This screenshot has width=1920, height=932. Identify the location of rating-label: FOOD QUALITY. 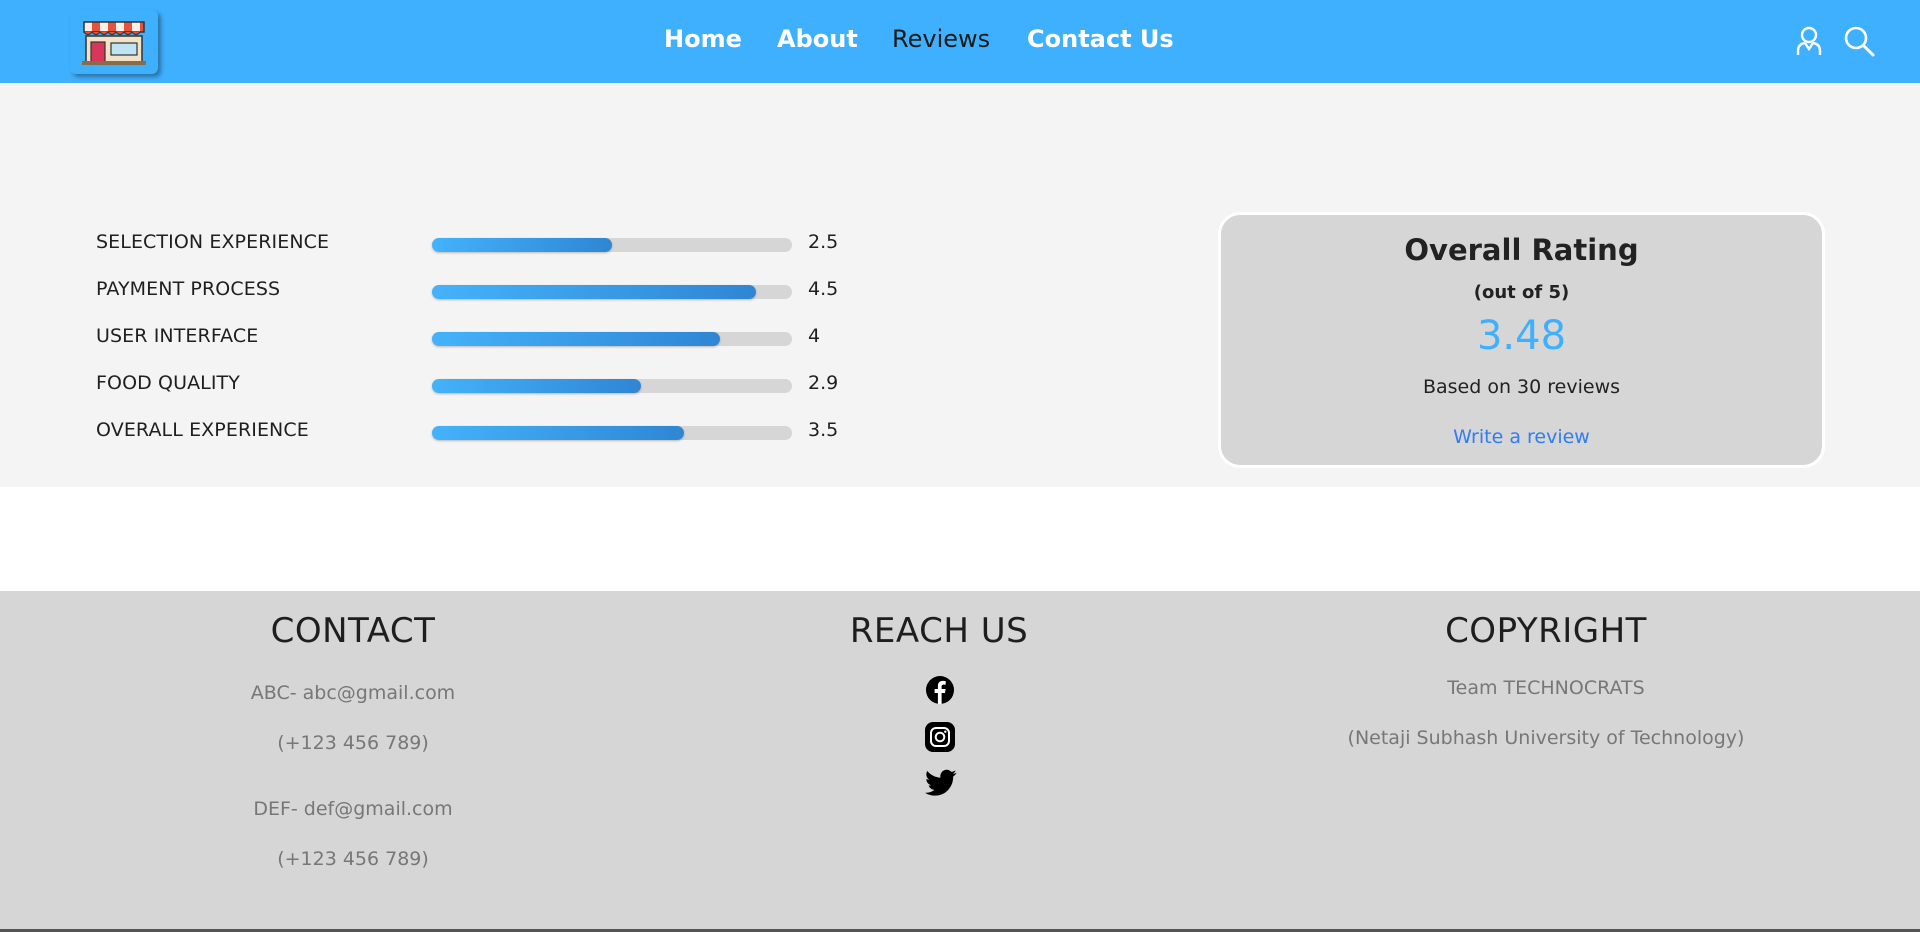
(168, 383).